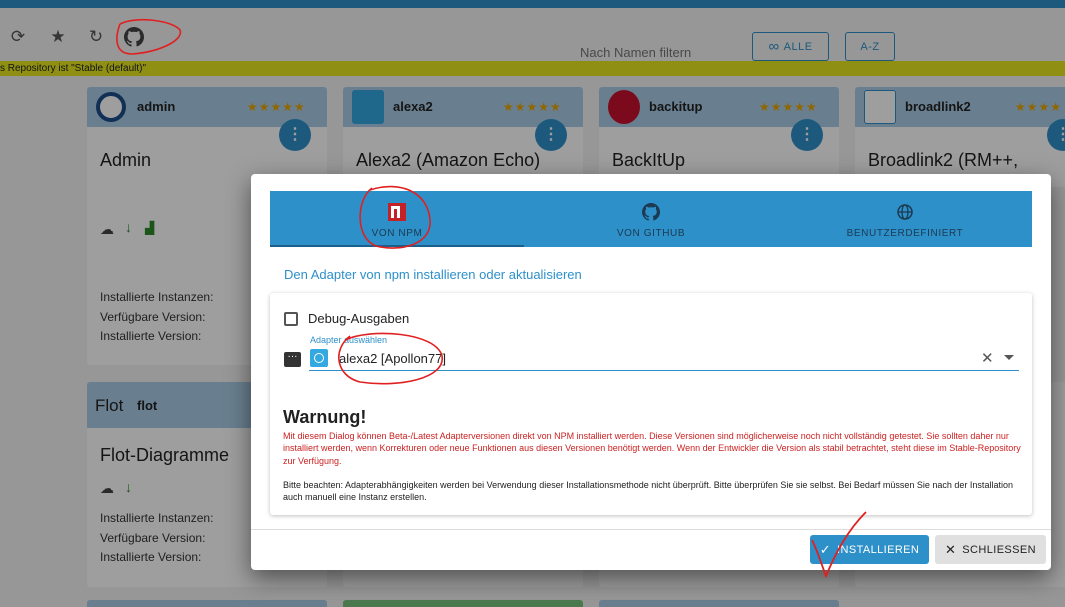 The height and width of the screenshot is (607, 1065). I want to click on install-button: ✓ INSTALLIEREN, so click(869, 549).